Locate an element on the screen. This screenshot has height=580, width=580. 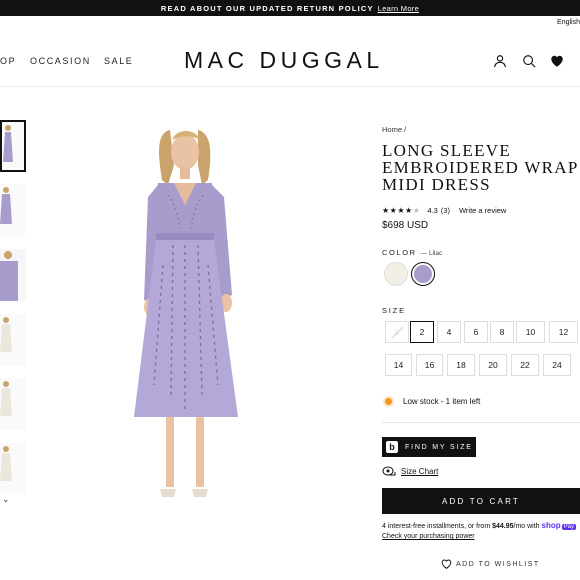
stock-text: Low stock - 1 item left is located at coordinates (442, 401).